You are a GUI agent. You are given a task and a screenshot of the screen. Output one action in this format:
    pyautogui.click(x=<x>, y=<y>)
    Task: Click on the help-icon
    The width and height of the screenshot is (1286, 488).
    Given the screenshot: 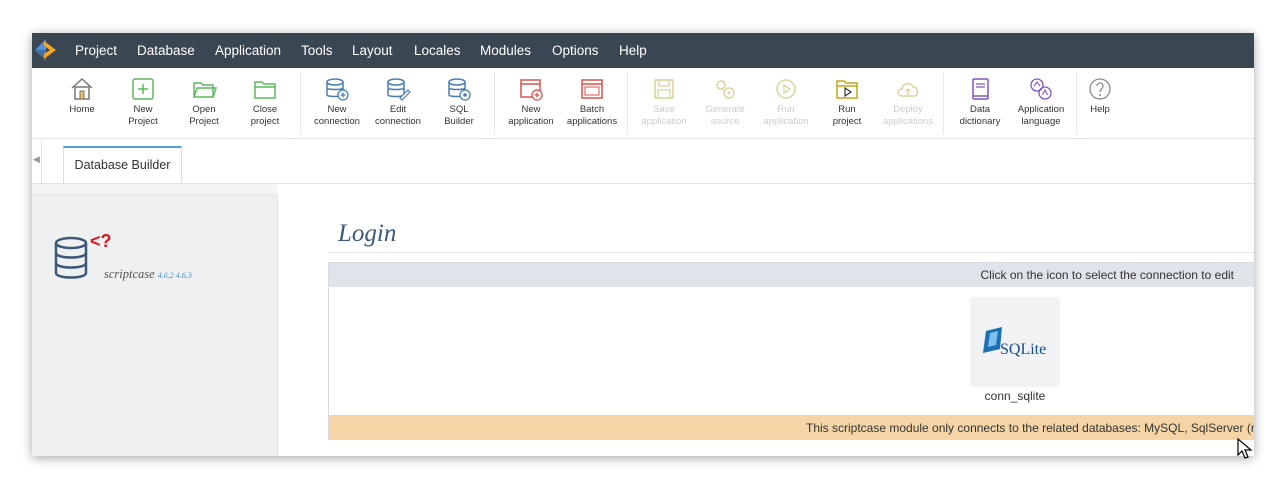 What is the action you would take?
    pyautogui.click(x=1100, y=89)
    